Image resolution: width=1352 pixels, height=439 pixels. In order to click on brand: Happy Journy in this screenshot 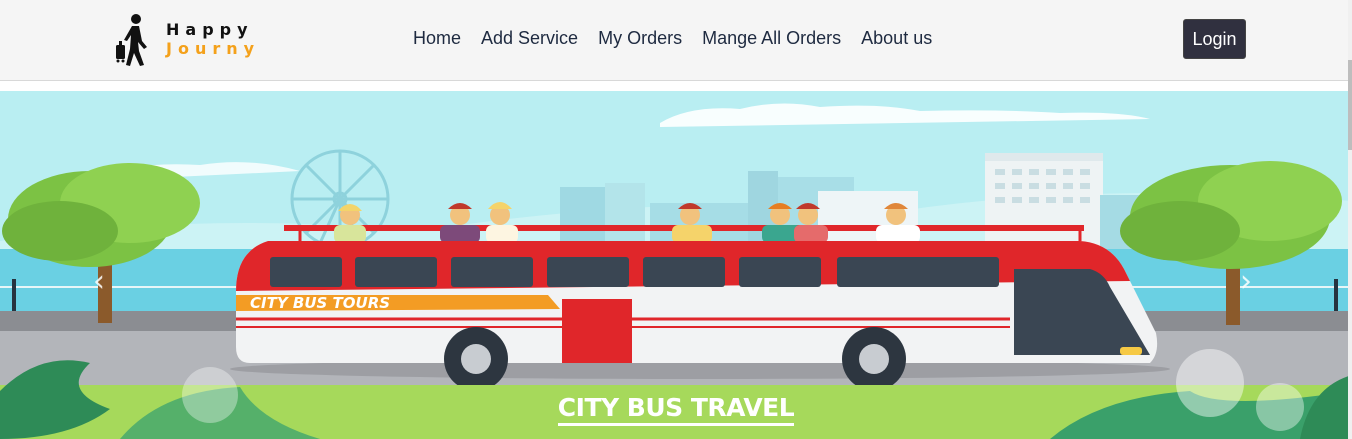, I will do `click(186, 39)`.